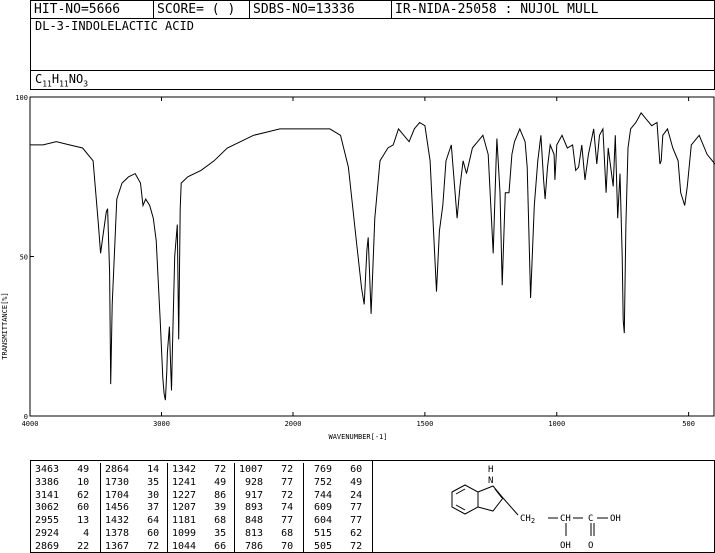 The width and height of the screenshot is (715, 553). I want to click on peak-row: 3062 60, so click(62, 507).